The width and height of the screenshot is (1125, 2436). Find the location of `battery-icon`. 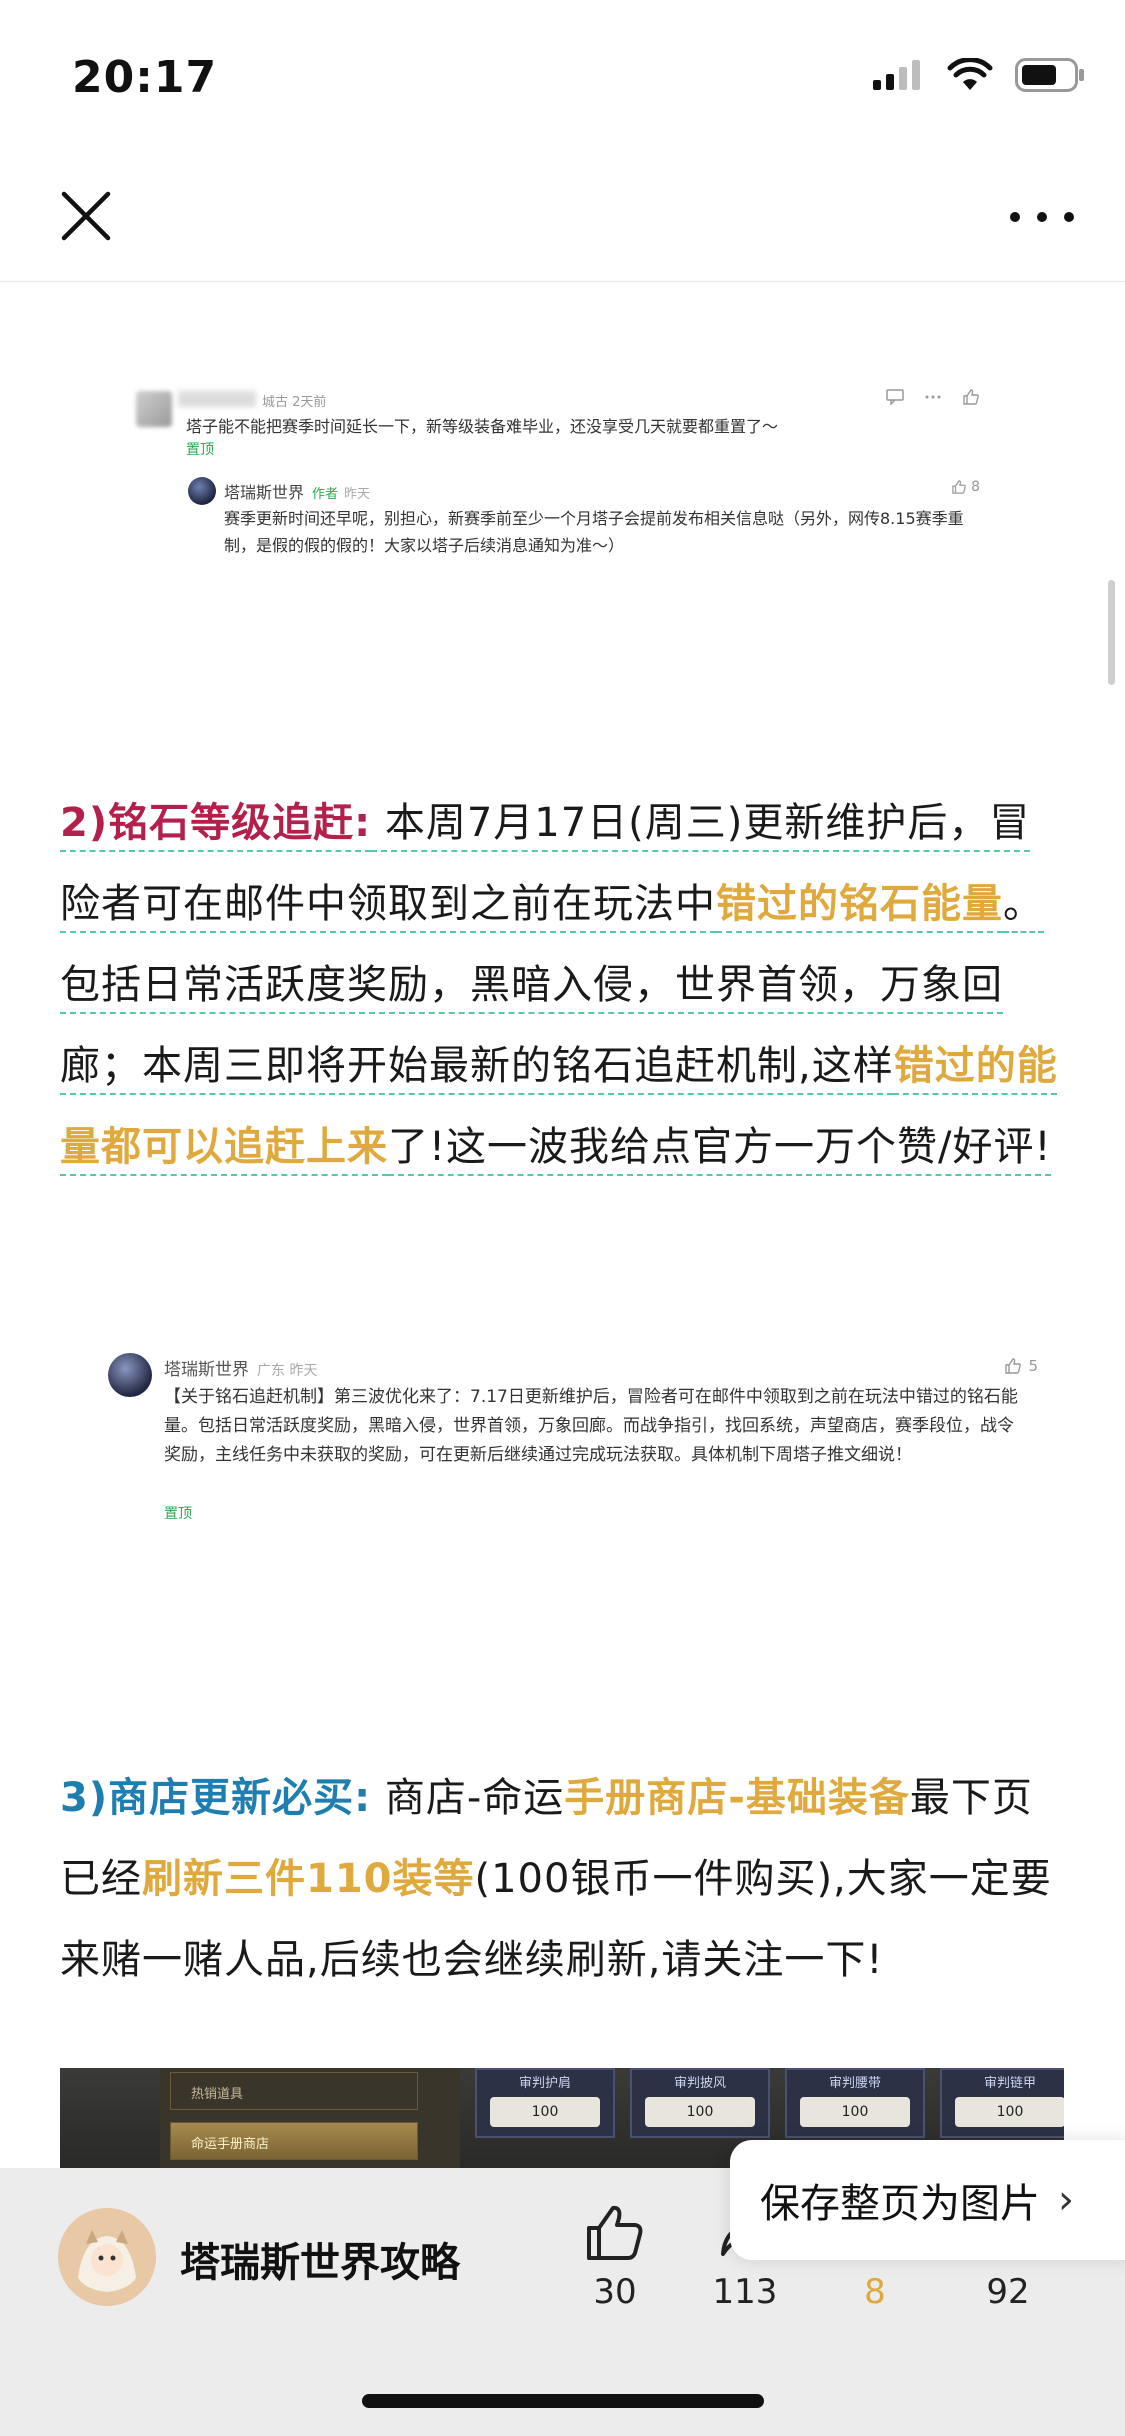

battery-icon is located at coordinates (1049, 75).